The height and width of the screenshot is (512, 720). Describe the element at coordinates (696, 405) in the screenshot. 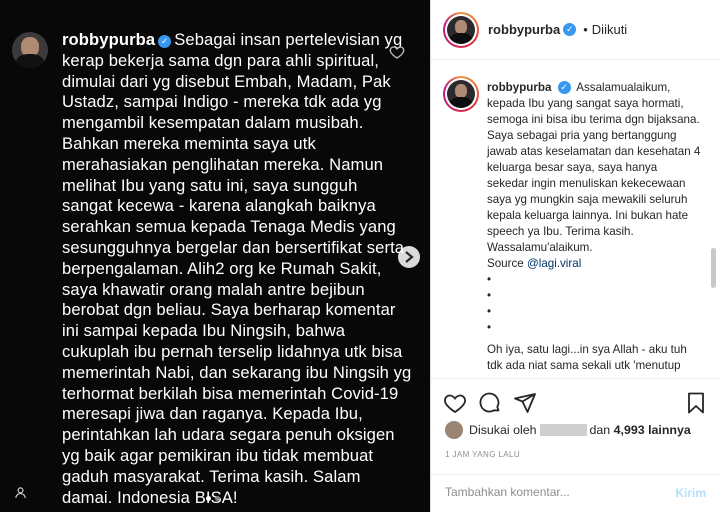

I see `bookmark-icon` at that location.